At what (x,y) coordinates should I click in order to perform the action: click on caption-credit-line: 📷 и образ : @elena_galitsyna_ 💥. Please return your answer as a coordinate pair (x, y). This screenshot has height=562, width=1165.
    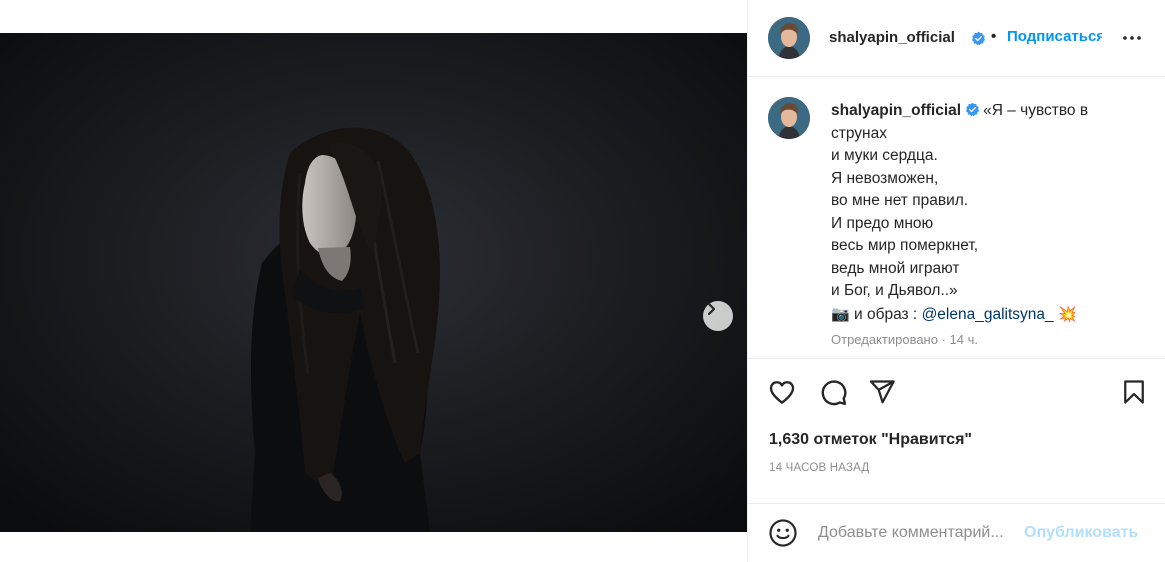
    Looking at the image, I should click on (991, 315).